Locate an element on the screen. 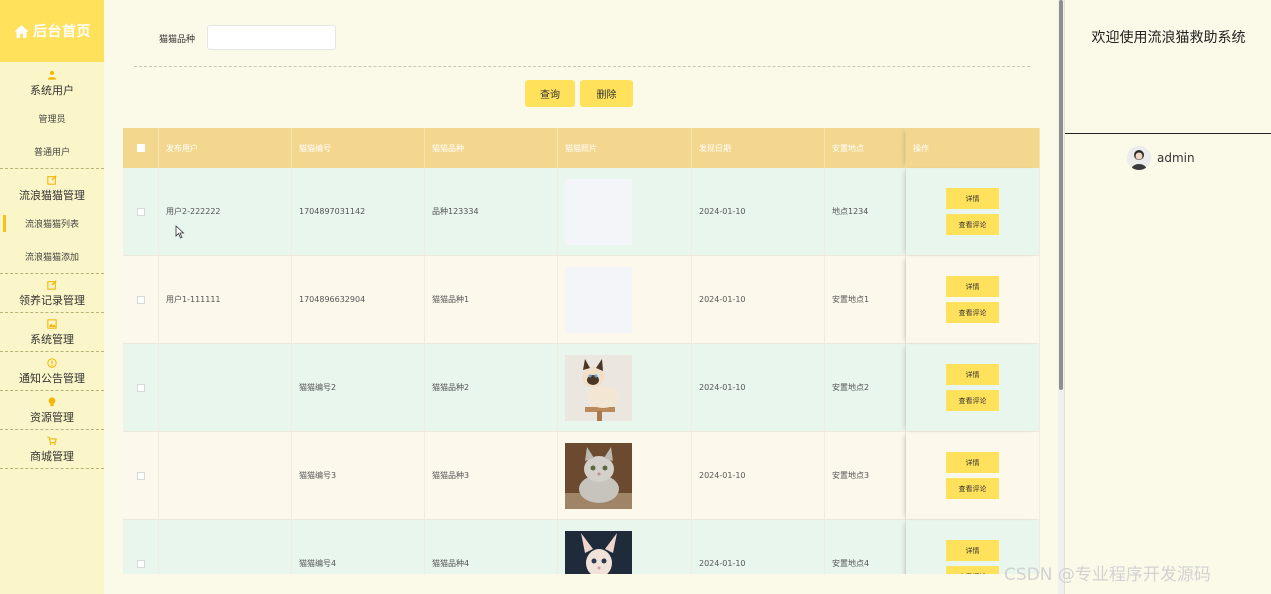  sidebar-subitem-cat-add: 流浪猫猫添加 is located at coordinates (52, 256).